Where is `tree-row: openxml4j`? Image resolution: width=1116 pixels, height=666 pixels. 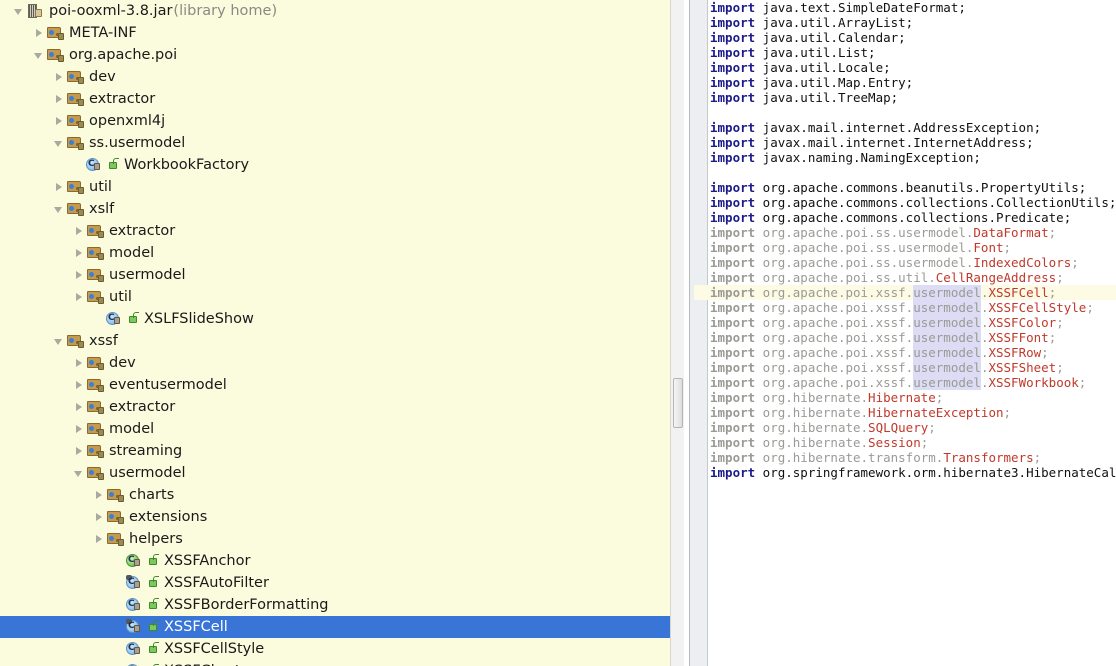 tree-row: openxml4j is located at coordinates (335, 121).